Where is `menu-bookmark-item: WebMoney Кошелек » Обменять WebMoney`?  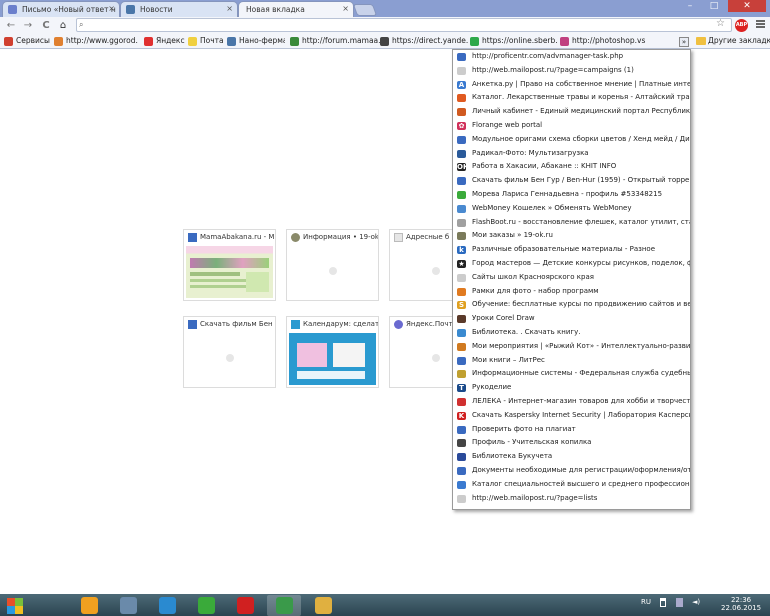
menu-bookmark-item: WebMoney Кошелек » Обменять WebMoney is located at coordinates (571, 209).